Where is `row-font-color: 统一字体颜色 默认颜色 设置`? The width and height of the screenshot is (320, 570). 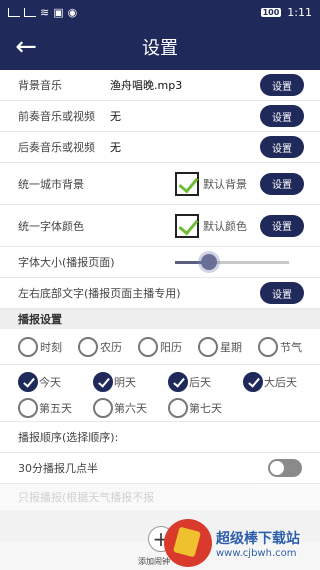
row-font-color: 统一字体颜色 默认颜色 设置 is located at coordinates (160, 226).